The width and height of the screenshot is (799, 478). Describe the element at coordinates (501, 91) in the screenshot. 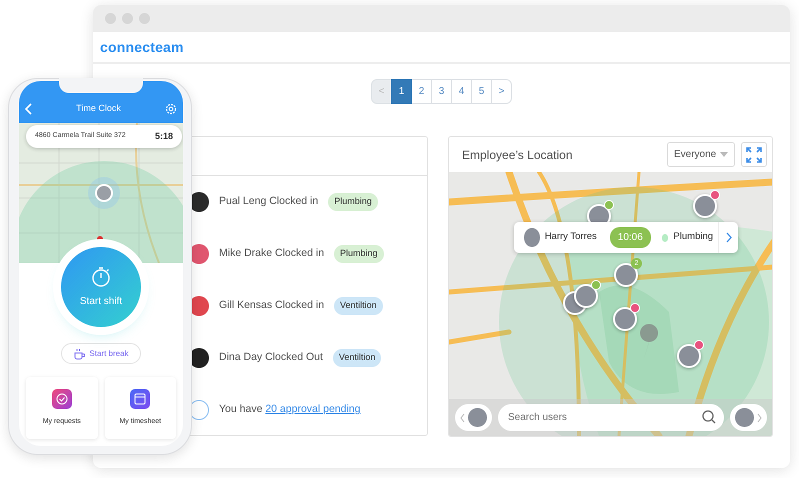

I see `page-link: >` at that location.